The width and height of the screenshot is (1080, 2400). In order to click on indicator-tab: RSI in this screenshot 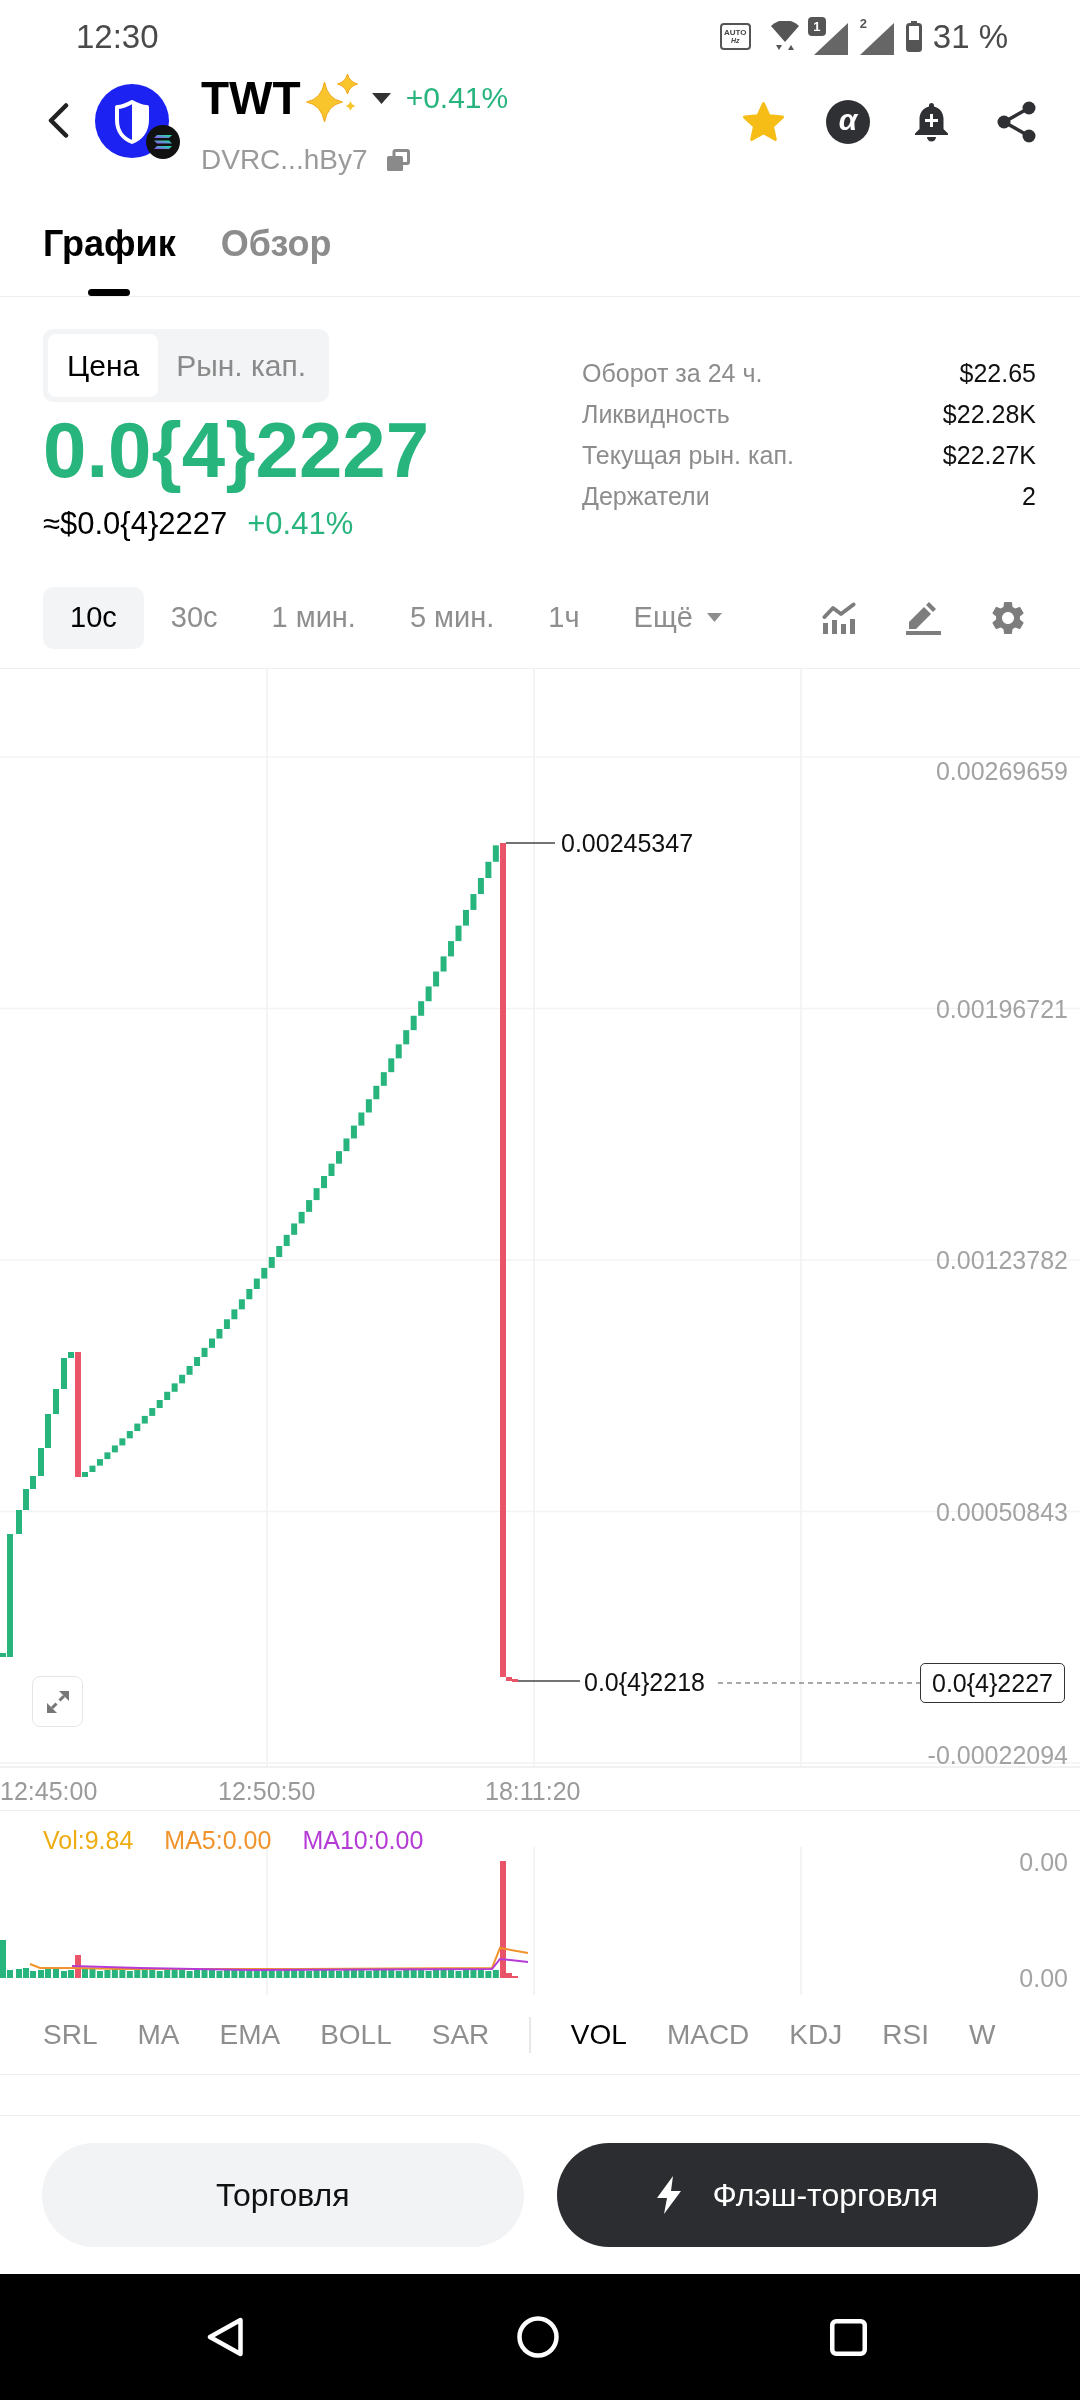, I will do `click(905, 2034)`.